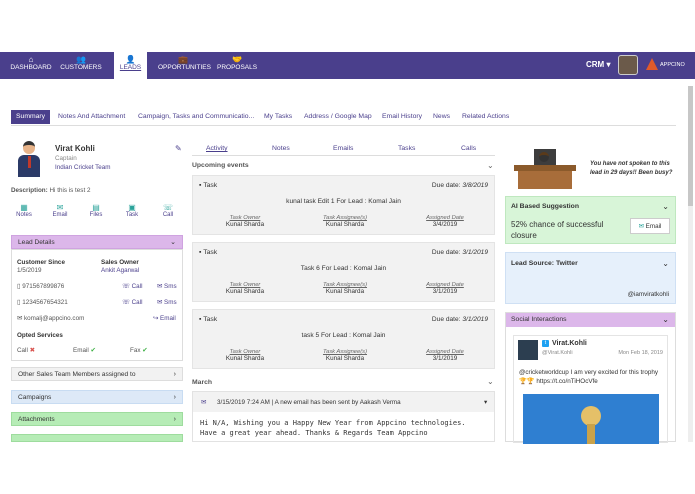 The width and height of the screenshot is (695, 494). What do you see at coordinates (167, 286) in the screenshot?
I see `sms-phone-1: ✉ Sms` at bounding box center [167, 286].